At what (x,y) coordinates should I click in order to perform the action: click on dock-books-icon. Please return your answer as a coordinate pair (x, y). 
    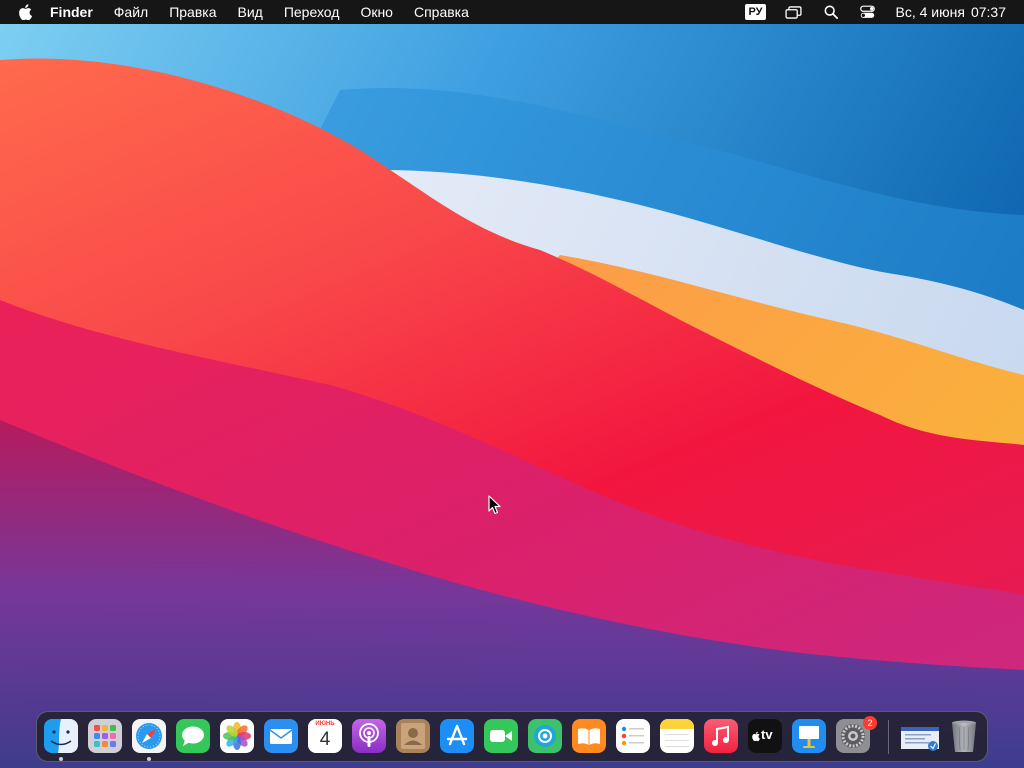
    Looking at the image, I should click on (589, 736).